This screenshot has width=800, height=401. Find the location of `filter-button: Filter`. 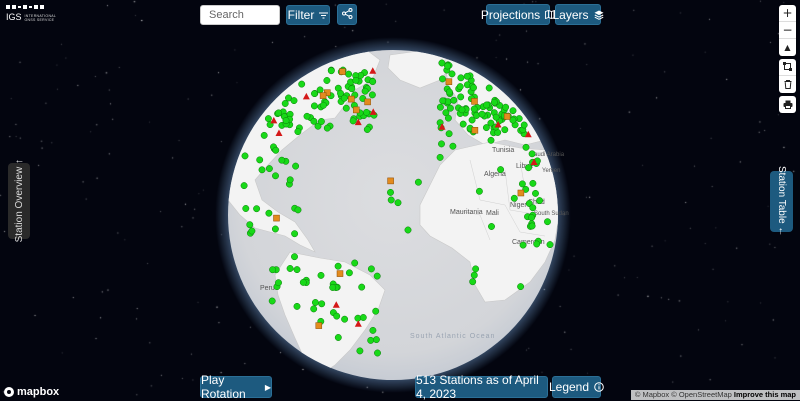

filter-button: Filter is located at coordinates (308, 15).